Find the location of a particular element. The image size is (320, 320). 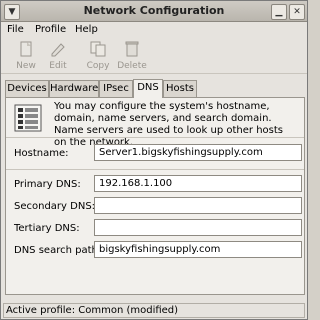

status-bar: Active profile: Common (modified) is located at coordinates (154, 310).